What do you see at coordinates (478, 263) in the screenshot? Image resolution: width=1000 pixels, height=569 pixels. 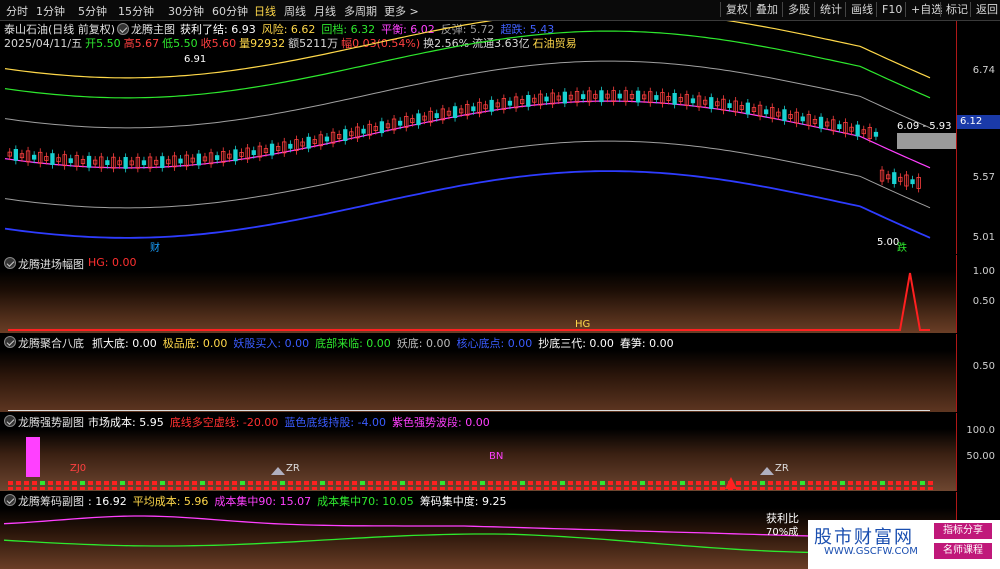 I see `panel-jinchang-header: 龙腾进场幅图 HG: 0.00` at bounding box center [478, 263].